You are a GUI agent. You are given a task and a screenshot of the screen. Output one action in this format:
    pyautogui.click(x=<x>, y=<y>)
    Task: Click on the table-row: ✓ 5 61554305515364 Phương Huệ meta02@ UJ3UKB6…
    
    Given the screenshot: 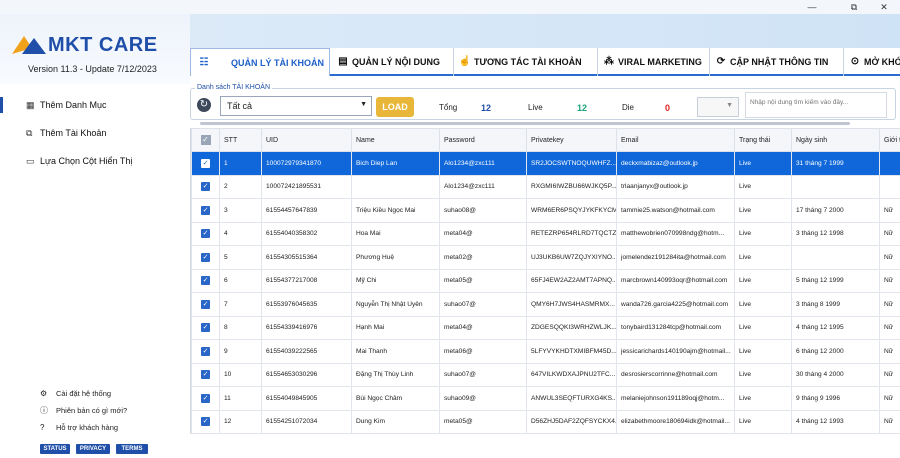 What is the action you would take?
    pyautogui.click(x=545, y=257)
    